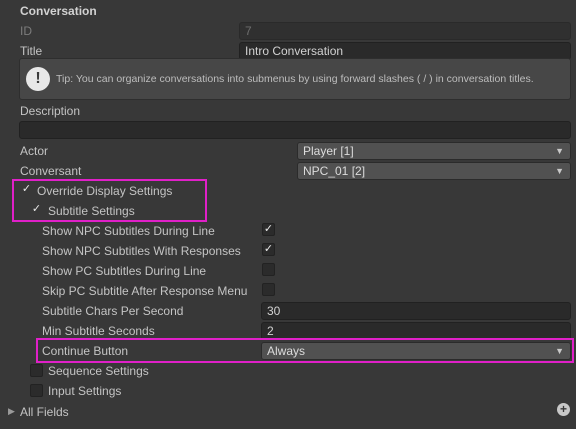 The image size is (576, 429). I want to click on actor-value: Player [1], so click(328, 151).